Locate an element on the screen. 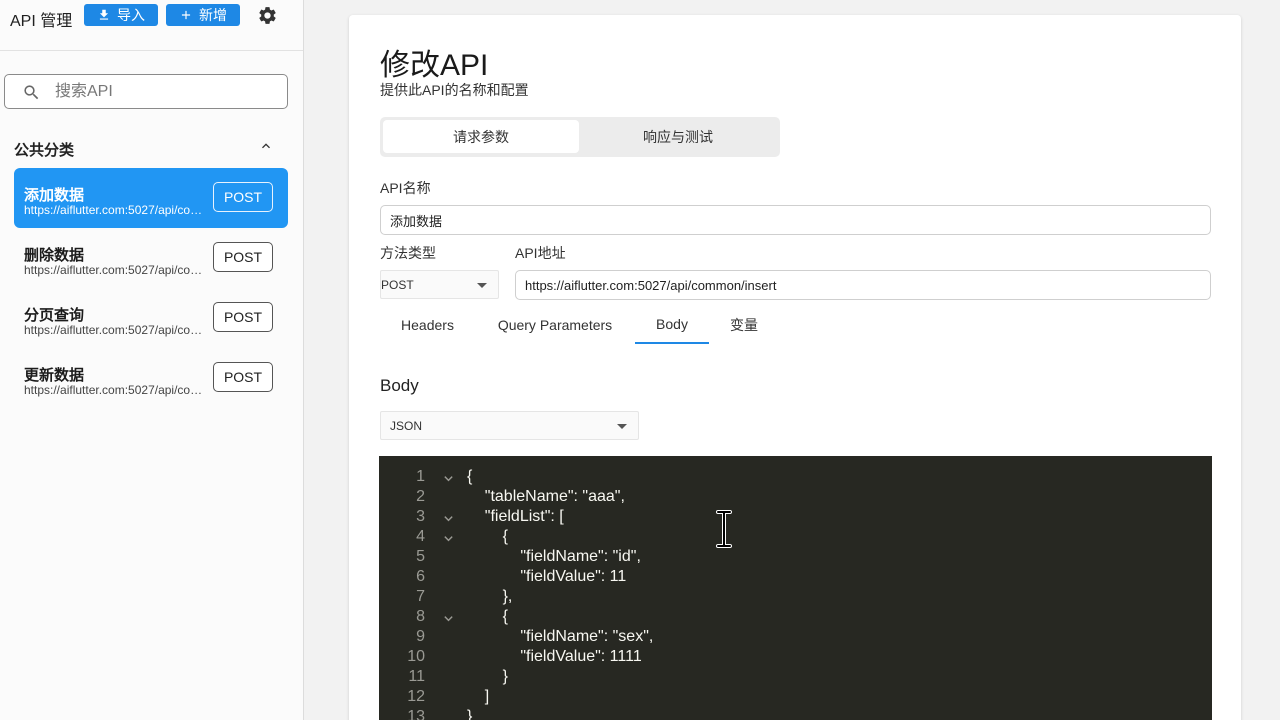 The image size is (1280, 720). line-number: 8 is located at coordinates (420, 616).